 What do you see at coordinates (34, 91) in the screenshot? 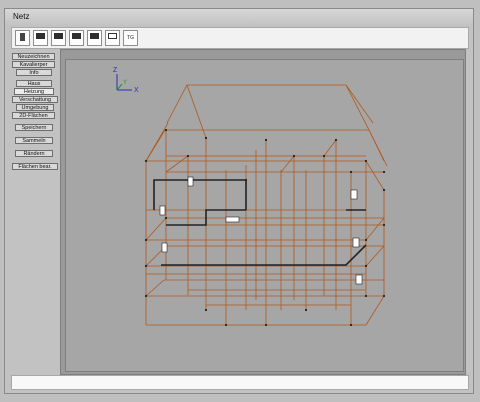
I see `heizung-button: Heizung` at bounding box center [34, 91].